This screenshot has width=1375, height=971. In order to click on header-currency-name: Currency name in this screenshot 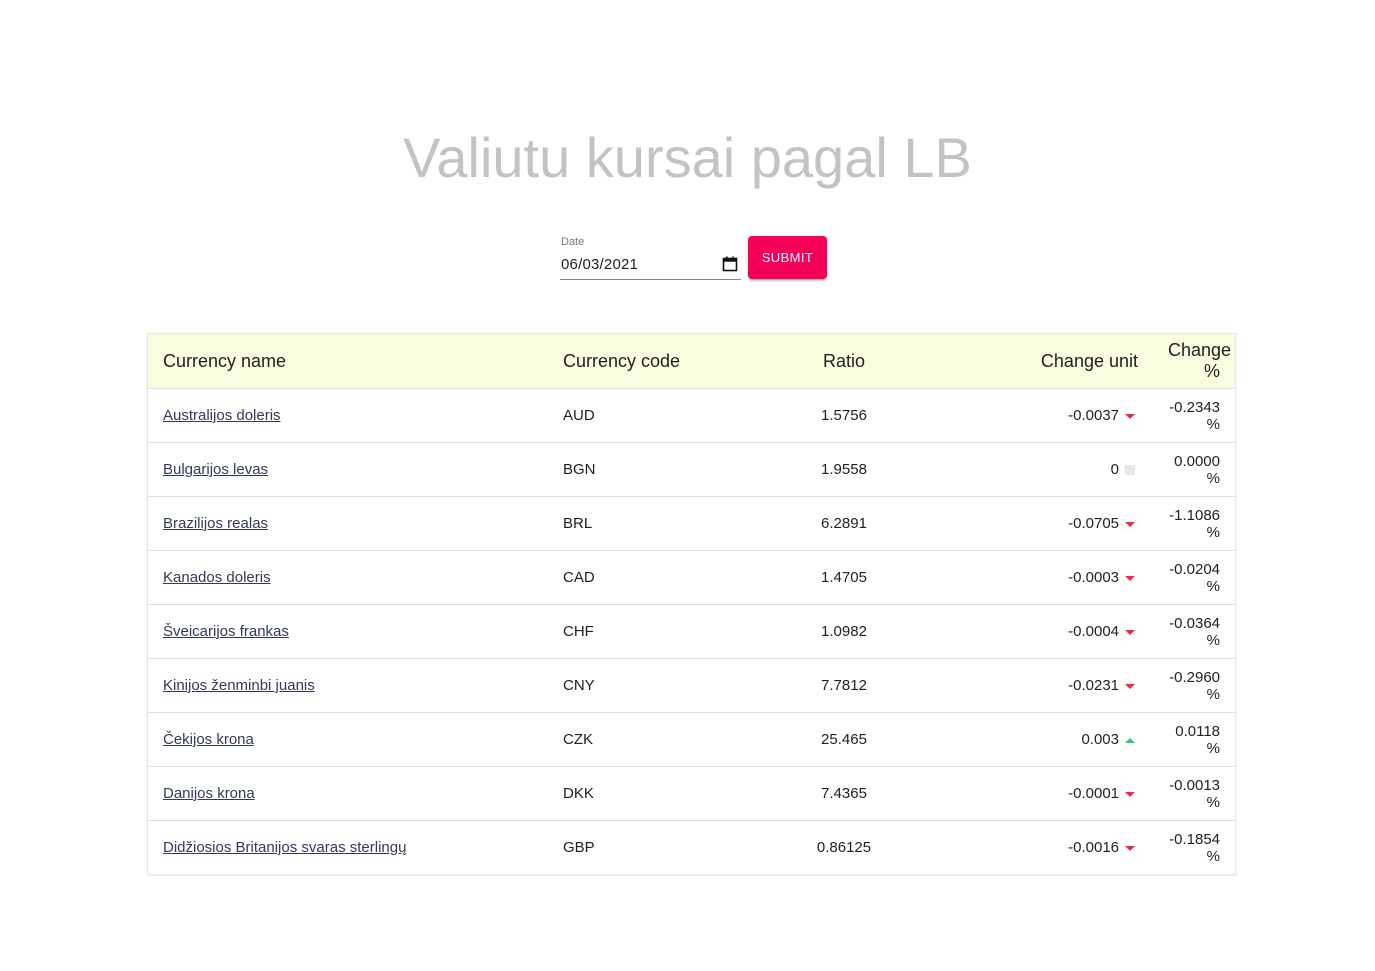, I will do `click(348, 361)`.